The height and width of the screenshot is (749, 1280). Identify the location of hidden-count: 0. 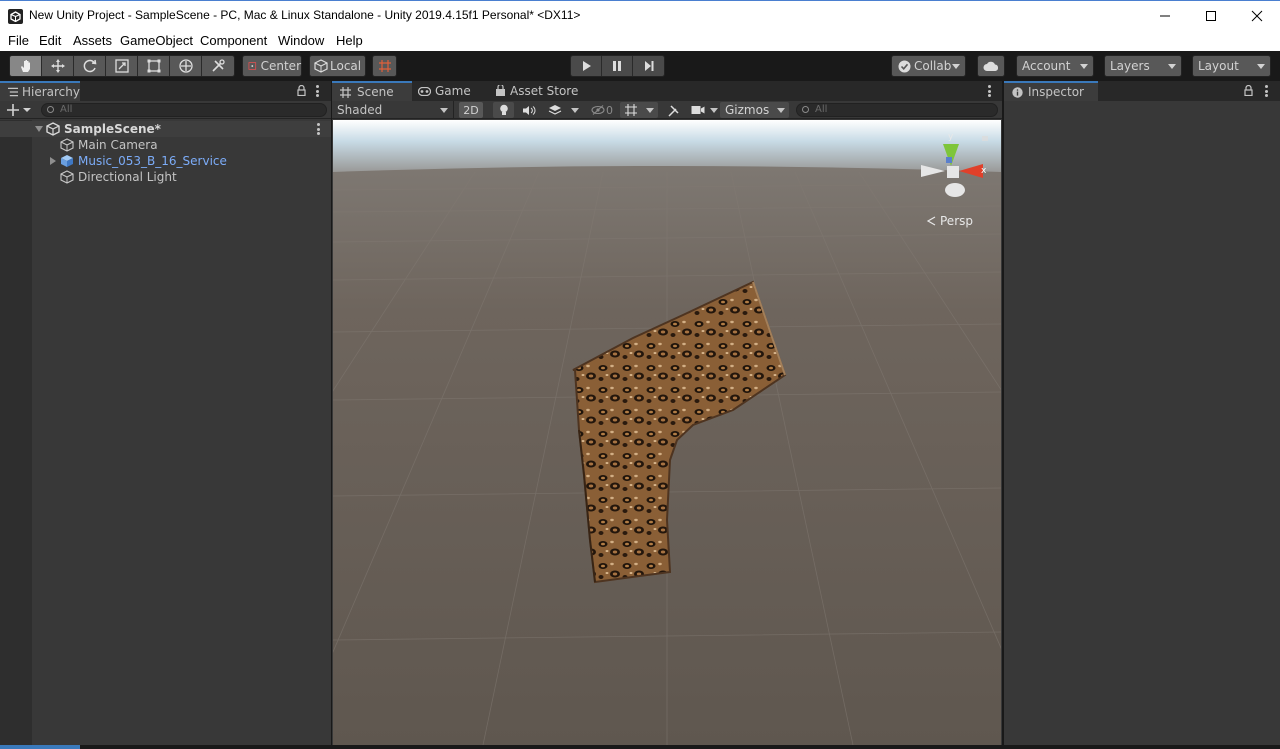
(609, 110).